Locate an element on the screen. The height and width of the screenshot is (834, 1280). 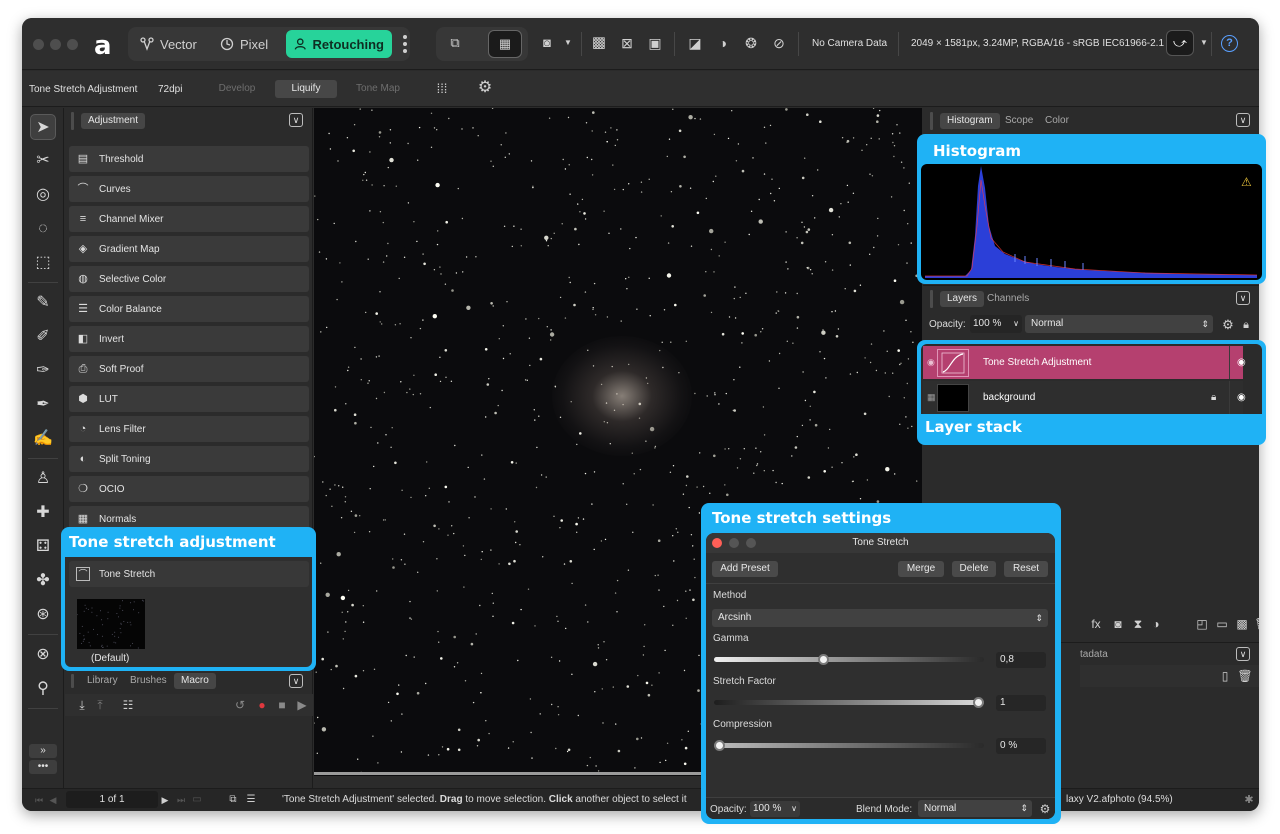
smudge-tool-icon: ✒ is located at coordinates (43, 405).